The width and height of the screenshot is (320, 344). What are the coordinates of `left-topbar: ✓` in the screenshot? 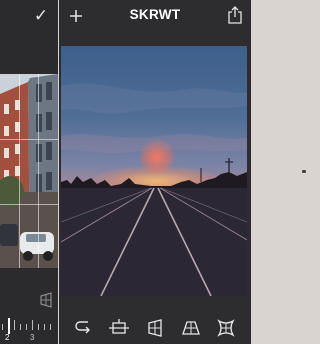 It's located at (29, 16).